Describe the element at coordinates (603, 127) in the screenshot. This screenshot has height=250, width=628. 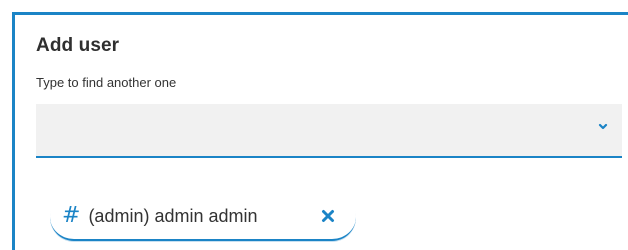
I see `chevron-down-icon` at that location.